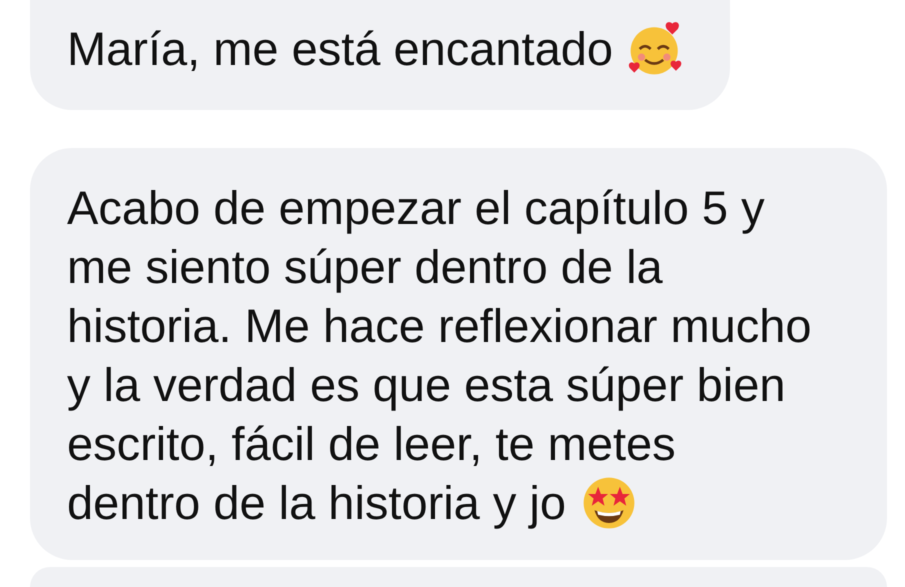 The height and width of the screenshot is (587, 905). Describe the element at coordinates (365, 267) in the screenshot. I see `message-text: me siento súper dentro de la` at that location.